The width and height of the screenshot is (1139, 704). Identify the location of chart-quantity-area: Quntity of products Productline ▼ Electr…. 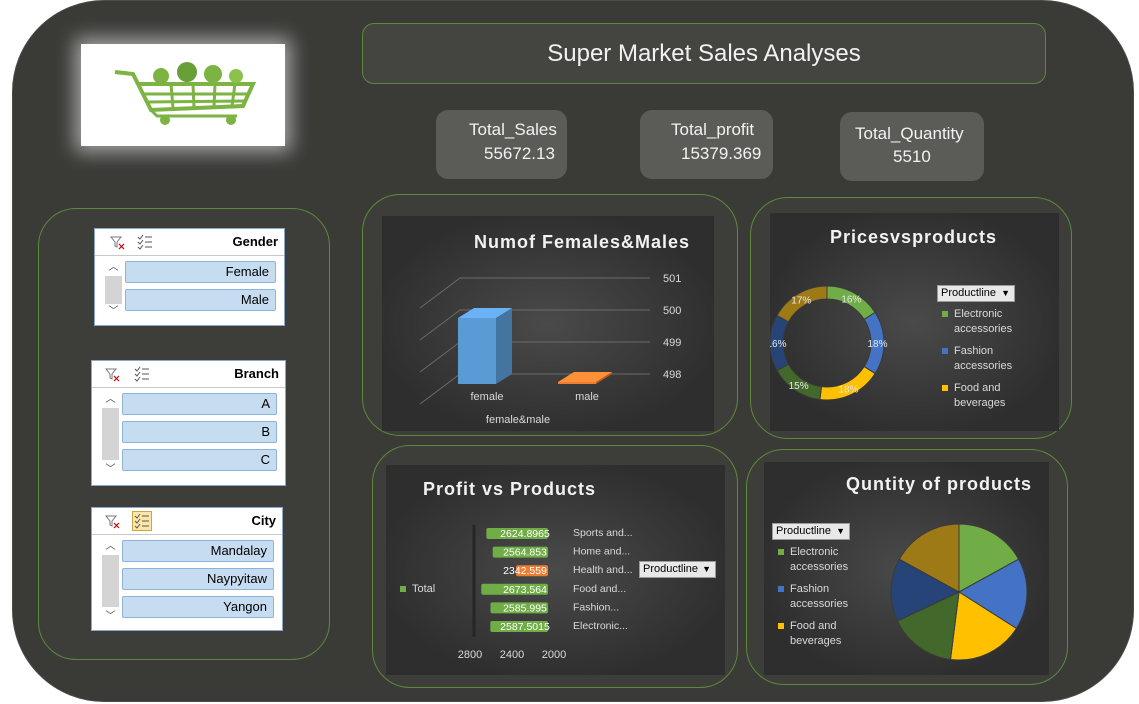
(906, 568).